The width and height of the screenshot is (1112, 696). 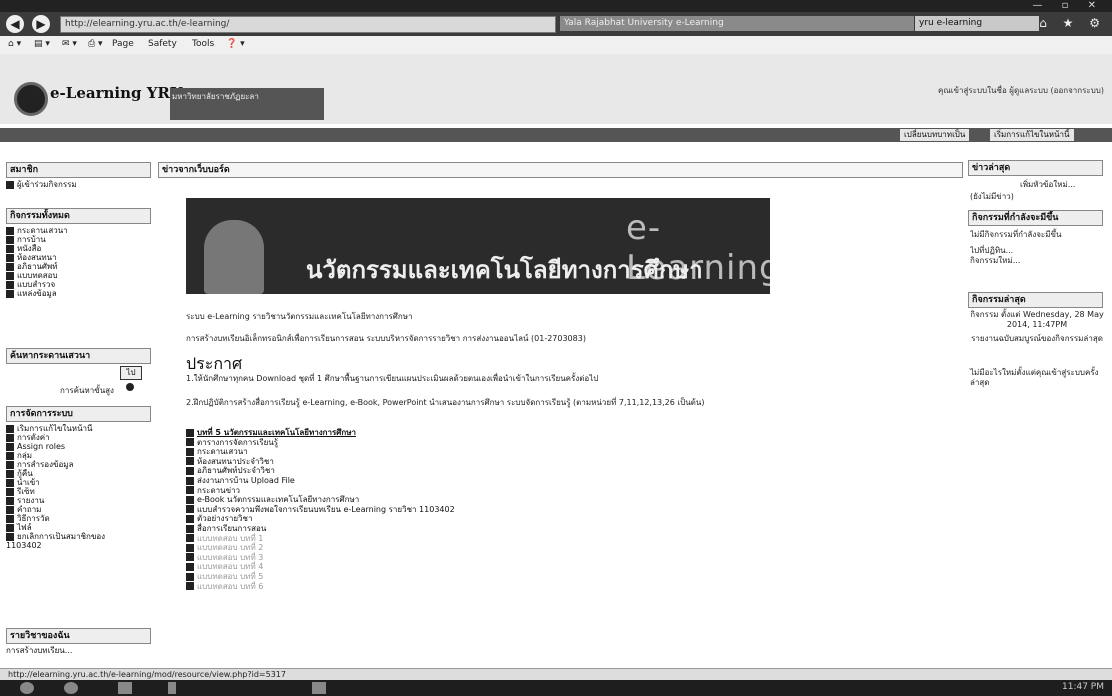 I want to click on resource-item: แบบทดสอบ บทที่ 3, so click(x=224, y=557).